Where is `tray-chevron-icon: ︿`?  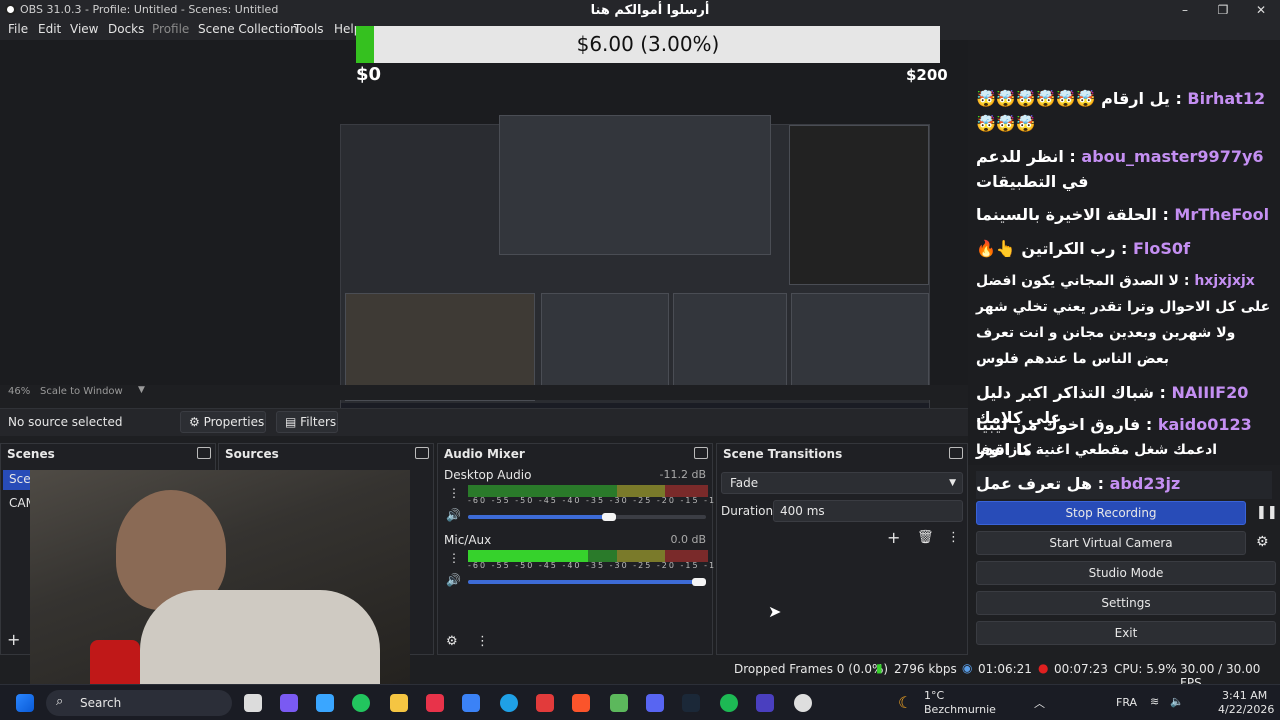
tray-chevron-icon: ︿ is located at coordinates (1039, 703).